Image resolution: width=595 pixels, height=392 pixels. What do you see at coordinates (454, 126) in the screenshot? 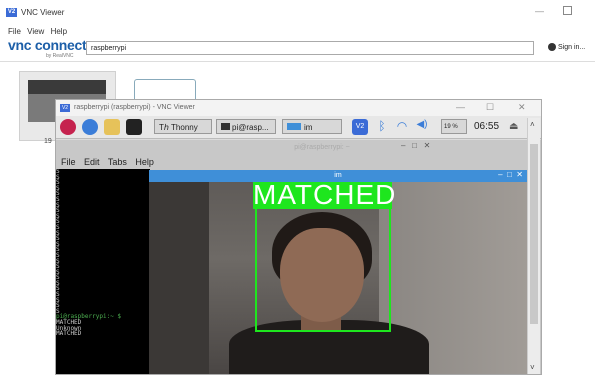
I see `cpu-monitor: 19 %` at bounding box center [454, 126].